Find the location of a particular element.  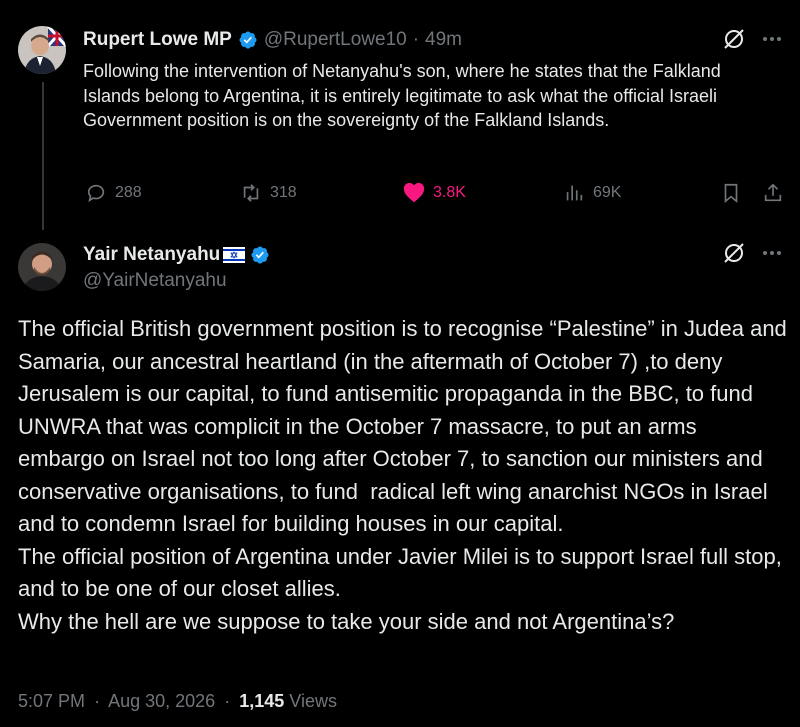

tweet1-header: Rupert Lowe MP @RupertLowe10 · 49m is located at coordinates (272, 40).